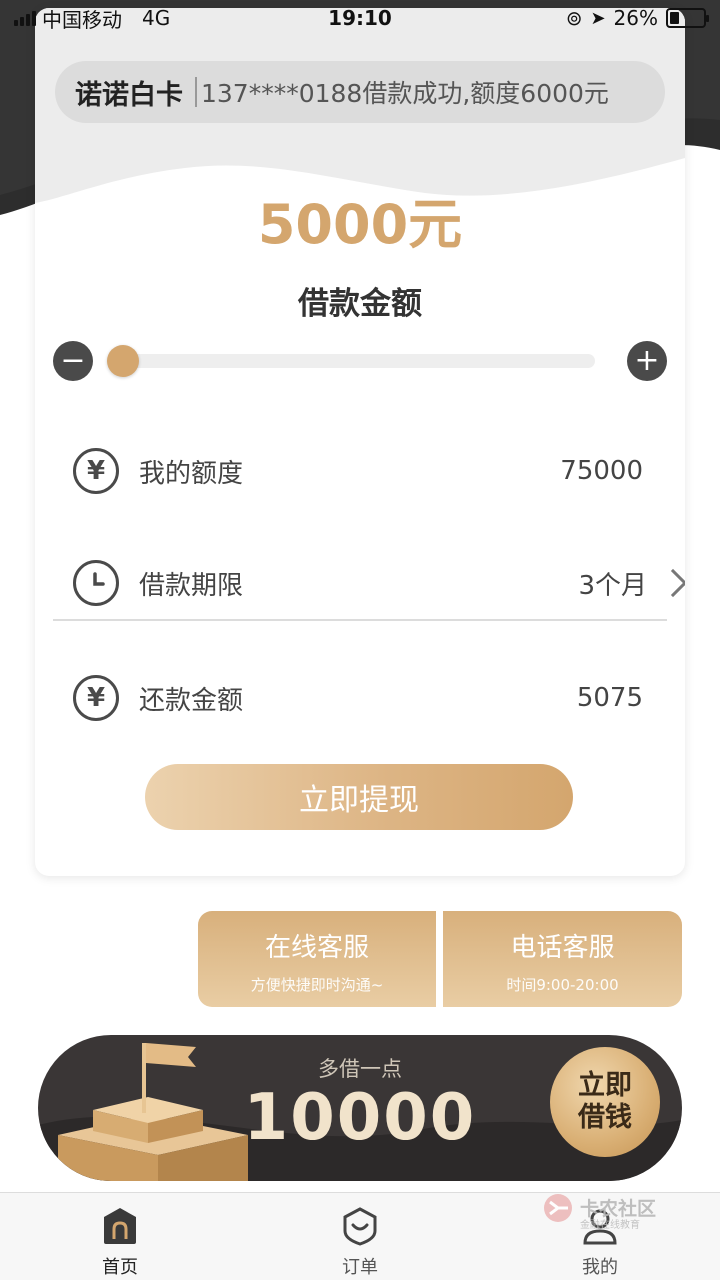  I want to click on battery-percent: 26%, so click(635, 18).